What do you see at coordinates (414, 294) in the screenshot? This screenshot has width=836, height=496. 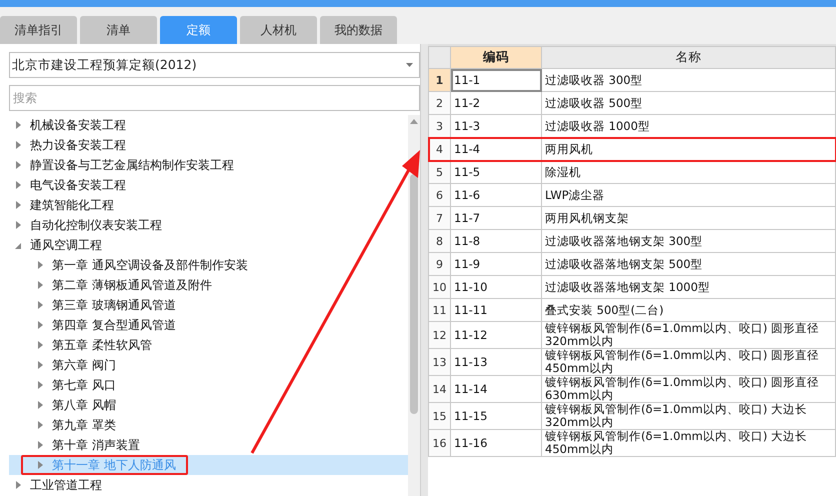 I see `scrollbar-thumb` at bounding box center [414, 294].